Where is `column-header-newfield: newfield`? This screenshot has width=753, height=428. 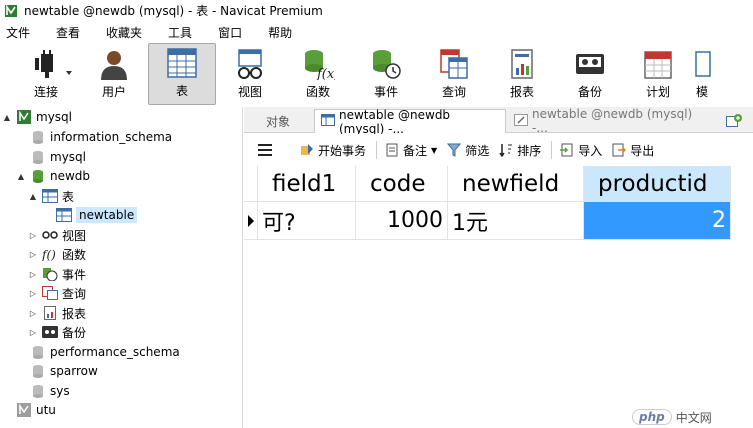
column-header-newfield: newfield is located at coordinates (516, 184).